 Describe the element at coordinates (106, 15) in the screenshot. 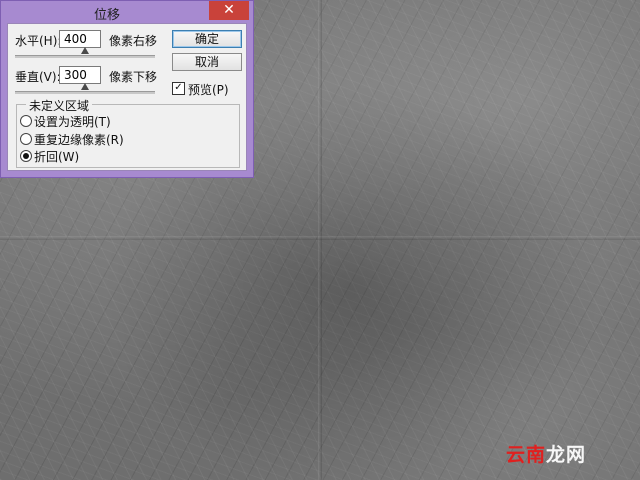

I see `dialog-title: 位移` at that location.